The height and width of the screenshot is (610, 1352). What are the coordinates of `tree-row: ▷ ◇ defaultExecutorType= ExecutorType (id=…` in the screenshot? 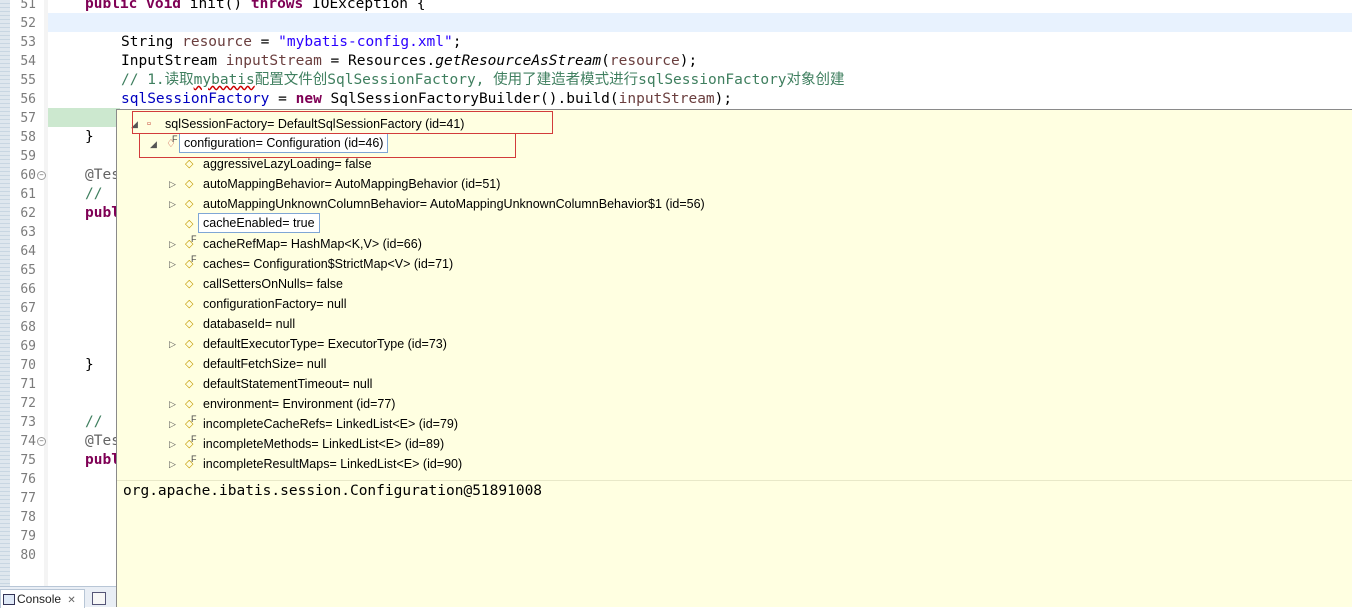 It's located at (732, 344).